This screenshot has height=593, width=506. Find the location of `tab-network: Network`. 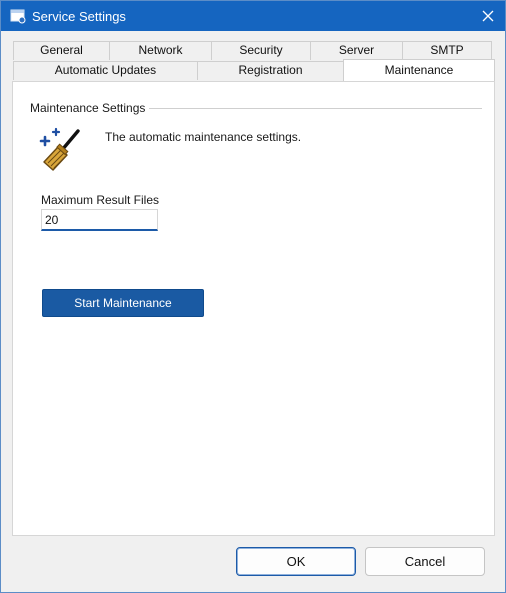

tab-network: Network is located at coordinates (160, 50).